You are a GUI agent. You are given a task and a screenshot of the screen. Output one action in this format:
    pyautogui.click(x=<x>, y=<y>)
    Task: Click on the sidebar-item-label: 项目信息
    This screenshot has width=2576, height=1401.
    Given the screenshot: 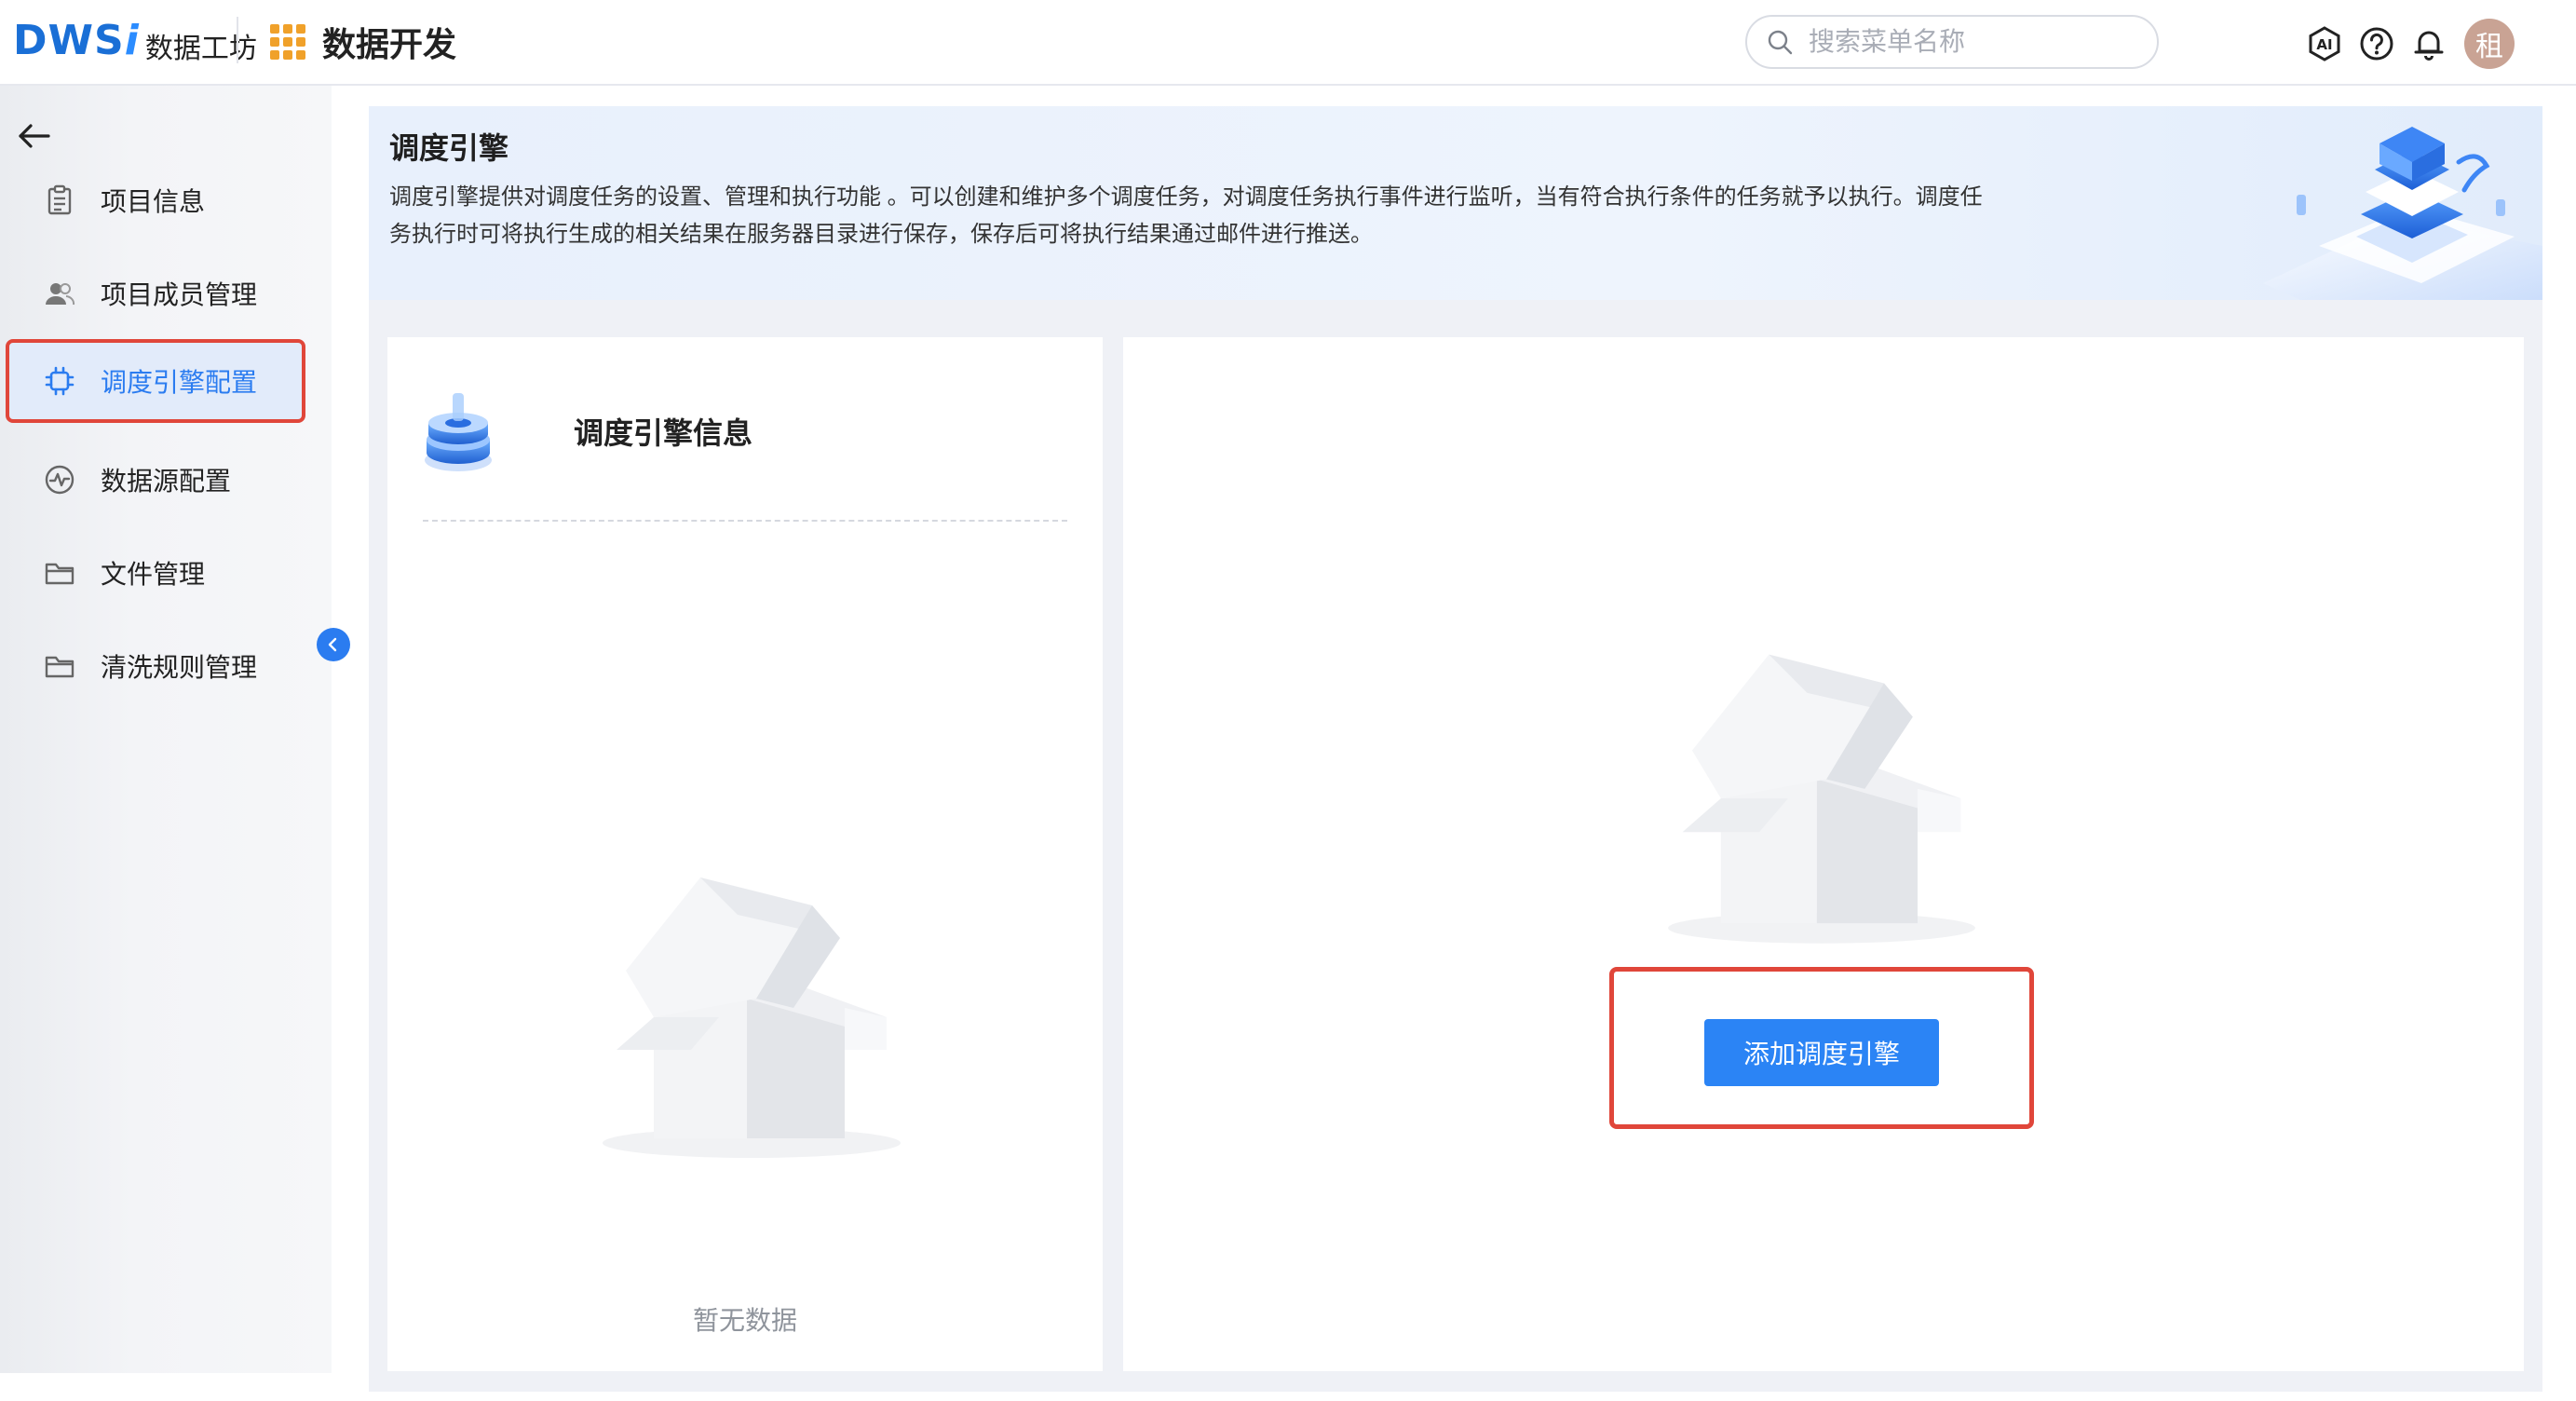 What is the action you would take?
    pyautogui.click(x=153, y=201)
    